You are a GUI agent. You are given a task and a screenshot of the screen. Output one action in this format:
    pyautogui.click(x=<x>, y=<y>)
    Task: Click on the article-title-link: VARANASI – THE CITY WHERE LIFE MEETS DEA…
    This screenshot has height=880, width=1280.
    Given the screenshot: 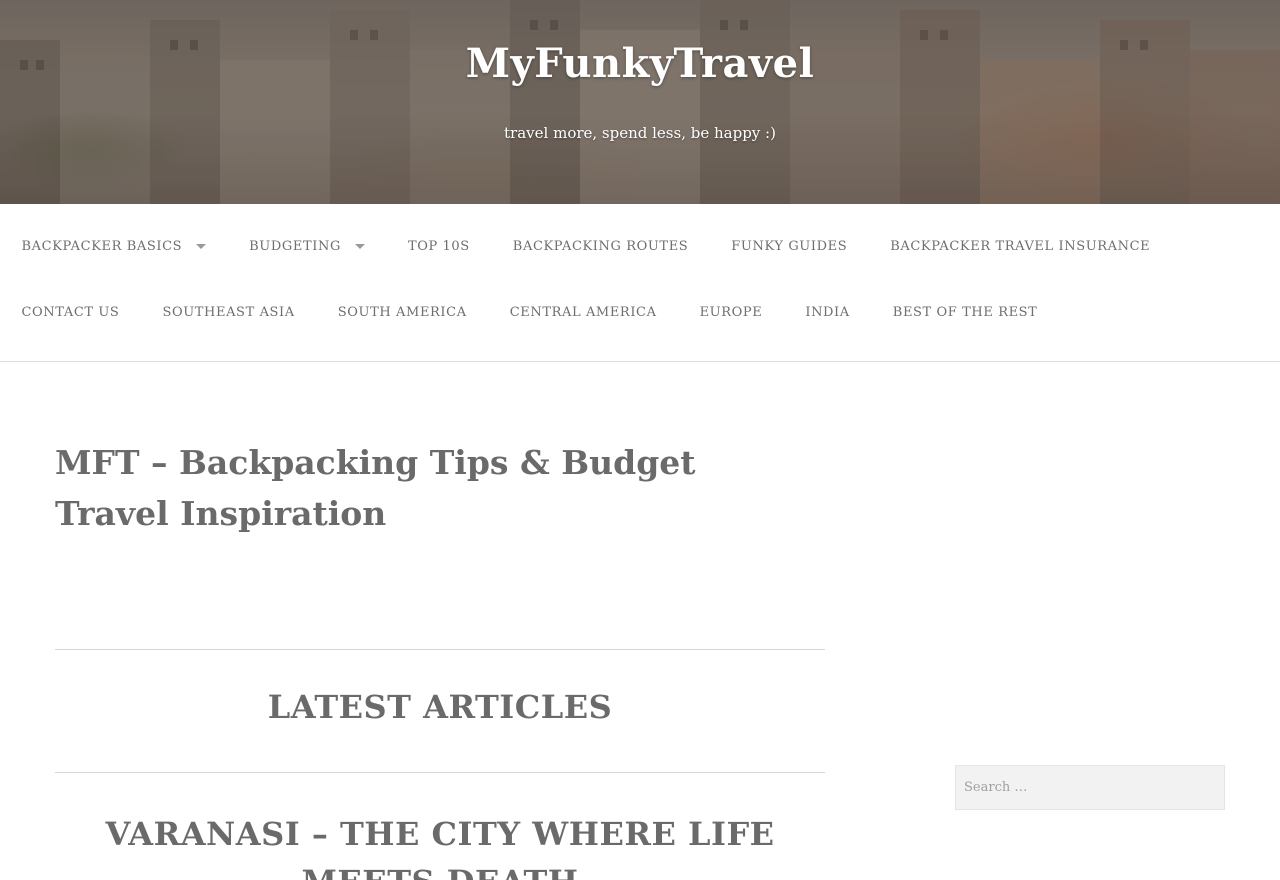 What is the action you would take?
    pyautogui.click(x=440, y=845)
    